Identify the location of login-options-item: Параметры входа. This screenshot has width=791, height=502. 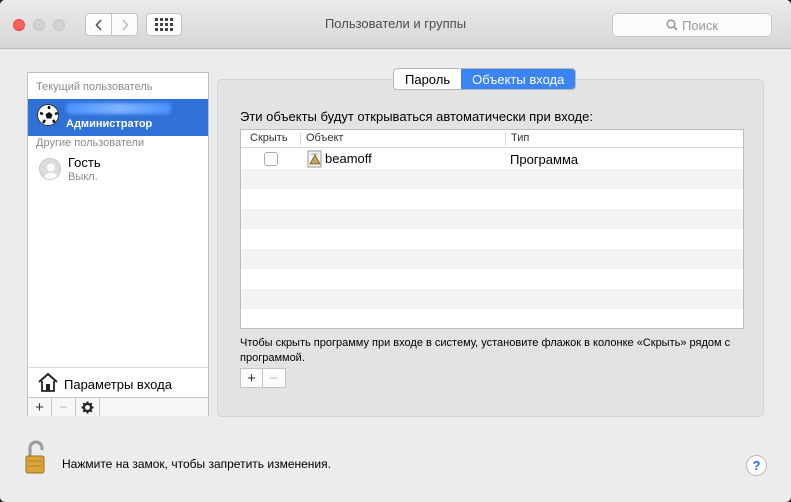
(118, 382).